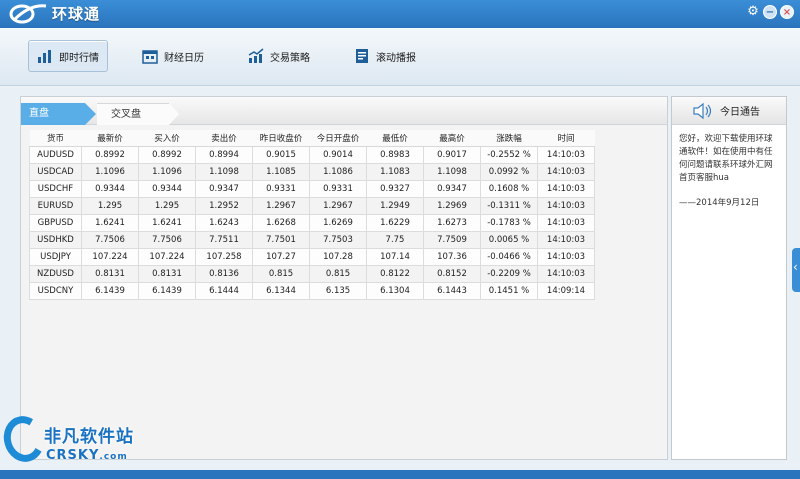  Describe the element at coordinates (338, 256) in the screenshot. I see `table-cell: 107.28` at that location.